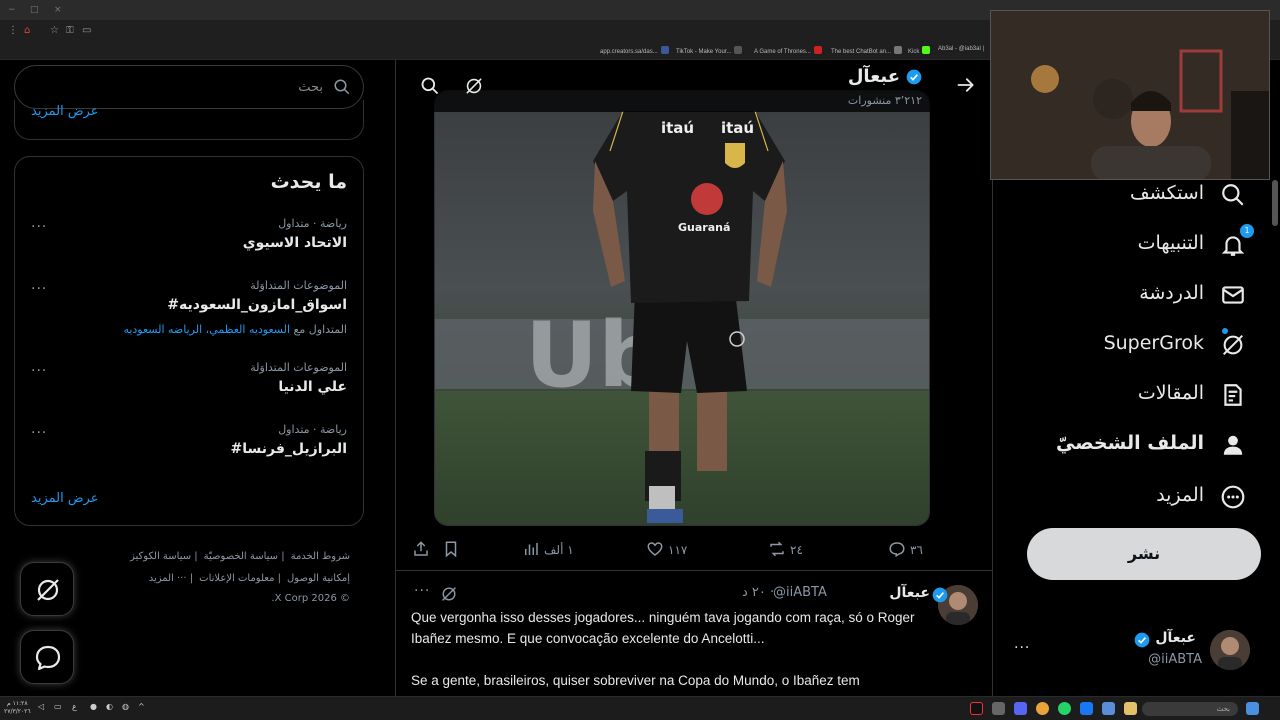  What do you see at coordinates (160, 556) in the screenshot?
I see `footer-link: سياسة الكوكيز` at bounding box center [160, 556].